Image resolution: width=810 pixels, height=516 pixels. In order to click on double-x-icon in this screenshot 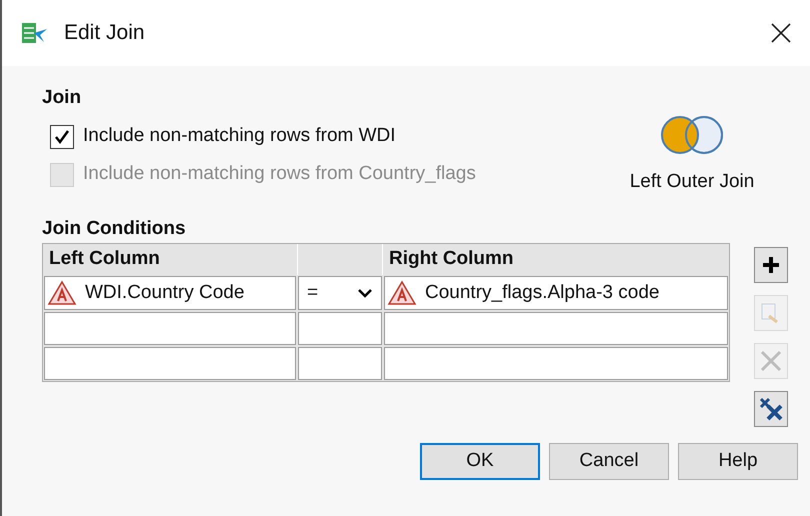, I will do `click(771, 409)`.